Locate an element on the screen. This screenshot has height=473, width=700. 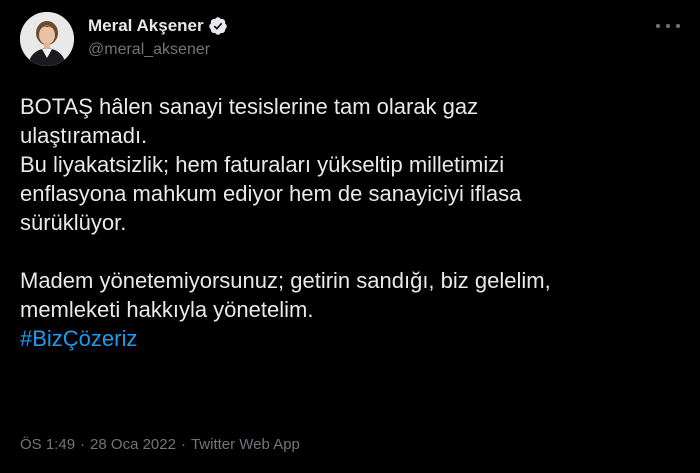
profile-photo-icon is located at coordinates (47, 39).